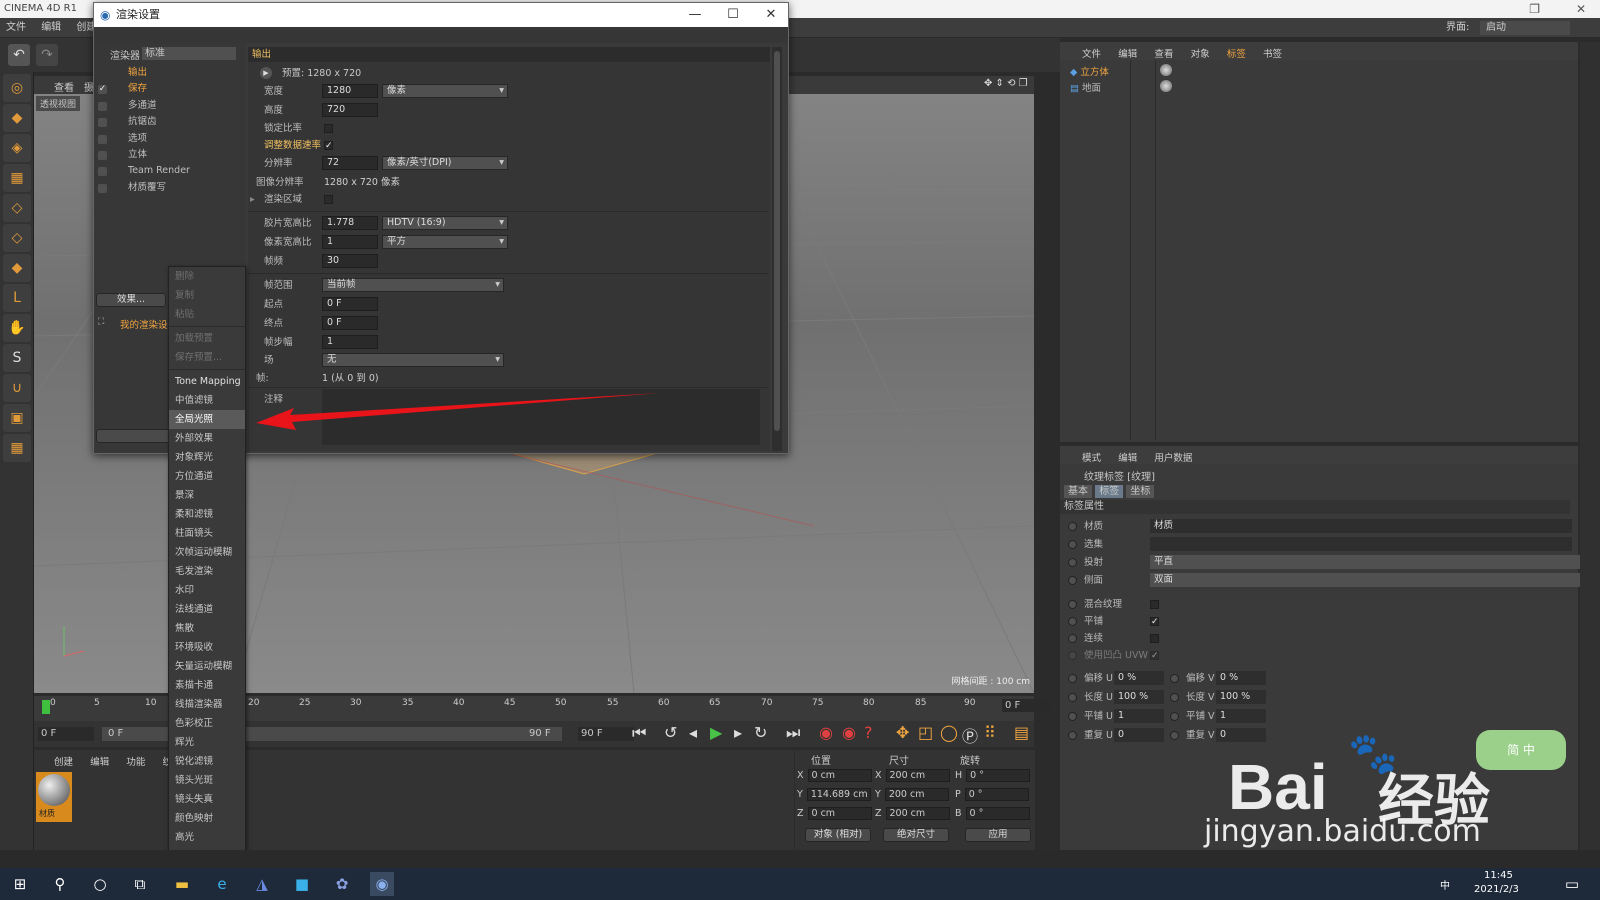 Image resolution: width=1600 pixels, height=900 pixels. Describe the element at coordinates (925, 732) in the screenshot. I see `scale-key-icon: ◰` at that location.